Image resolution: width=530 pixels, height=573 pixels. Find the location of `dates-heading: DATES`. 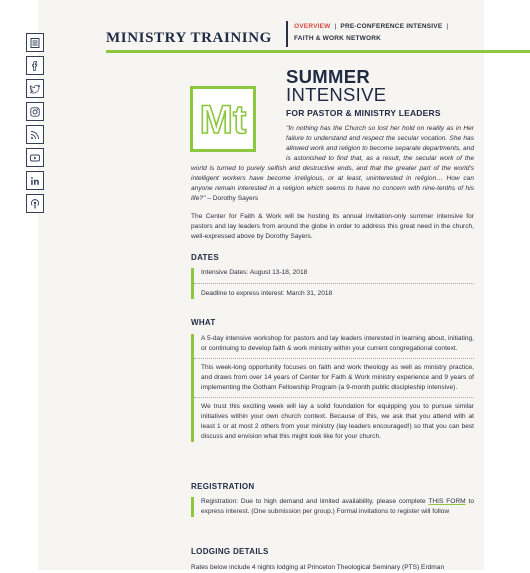

dates-heading: DATES is located at coordinates (205, 257).